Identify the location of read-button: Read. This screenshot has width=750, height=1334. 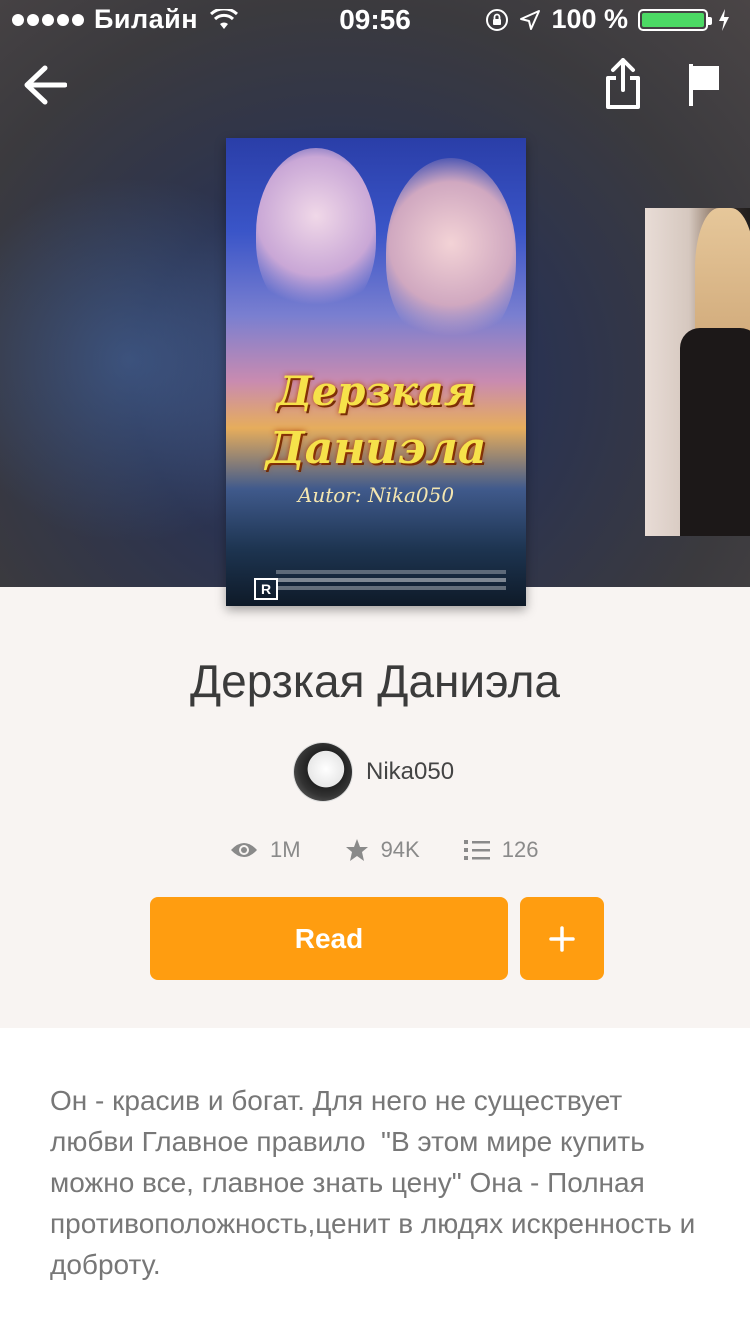
(329, 938).